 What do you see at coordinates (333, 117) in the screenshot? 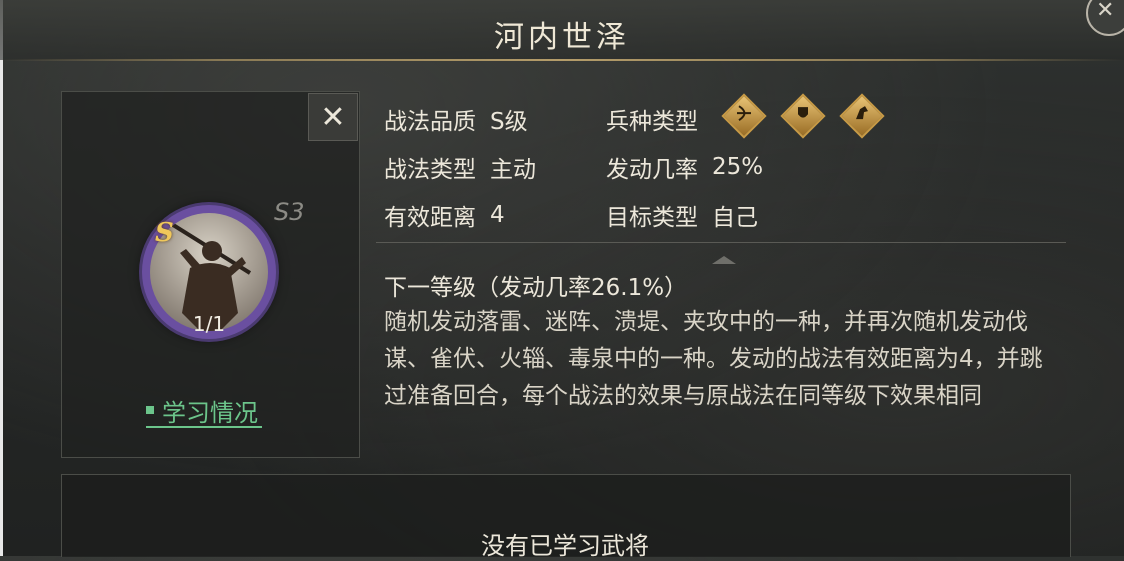
I see `close-button: ✕` at bounding box center [333, 117].